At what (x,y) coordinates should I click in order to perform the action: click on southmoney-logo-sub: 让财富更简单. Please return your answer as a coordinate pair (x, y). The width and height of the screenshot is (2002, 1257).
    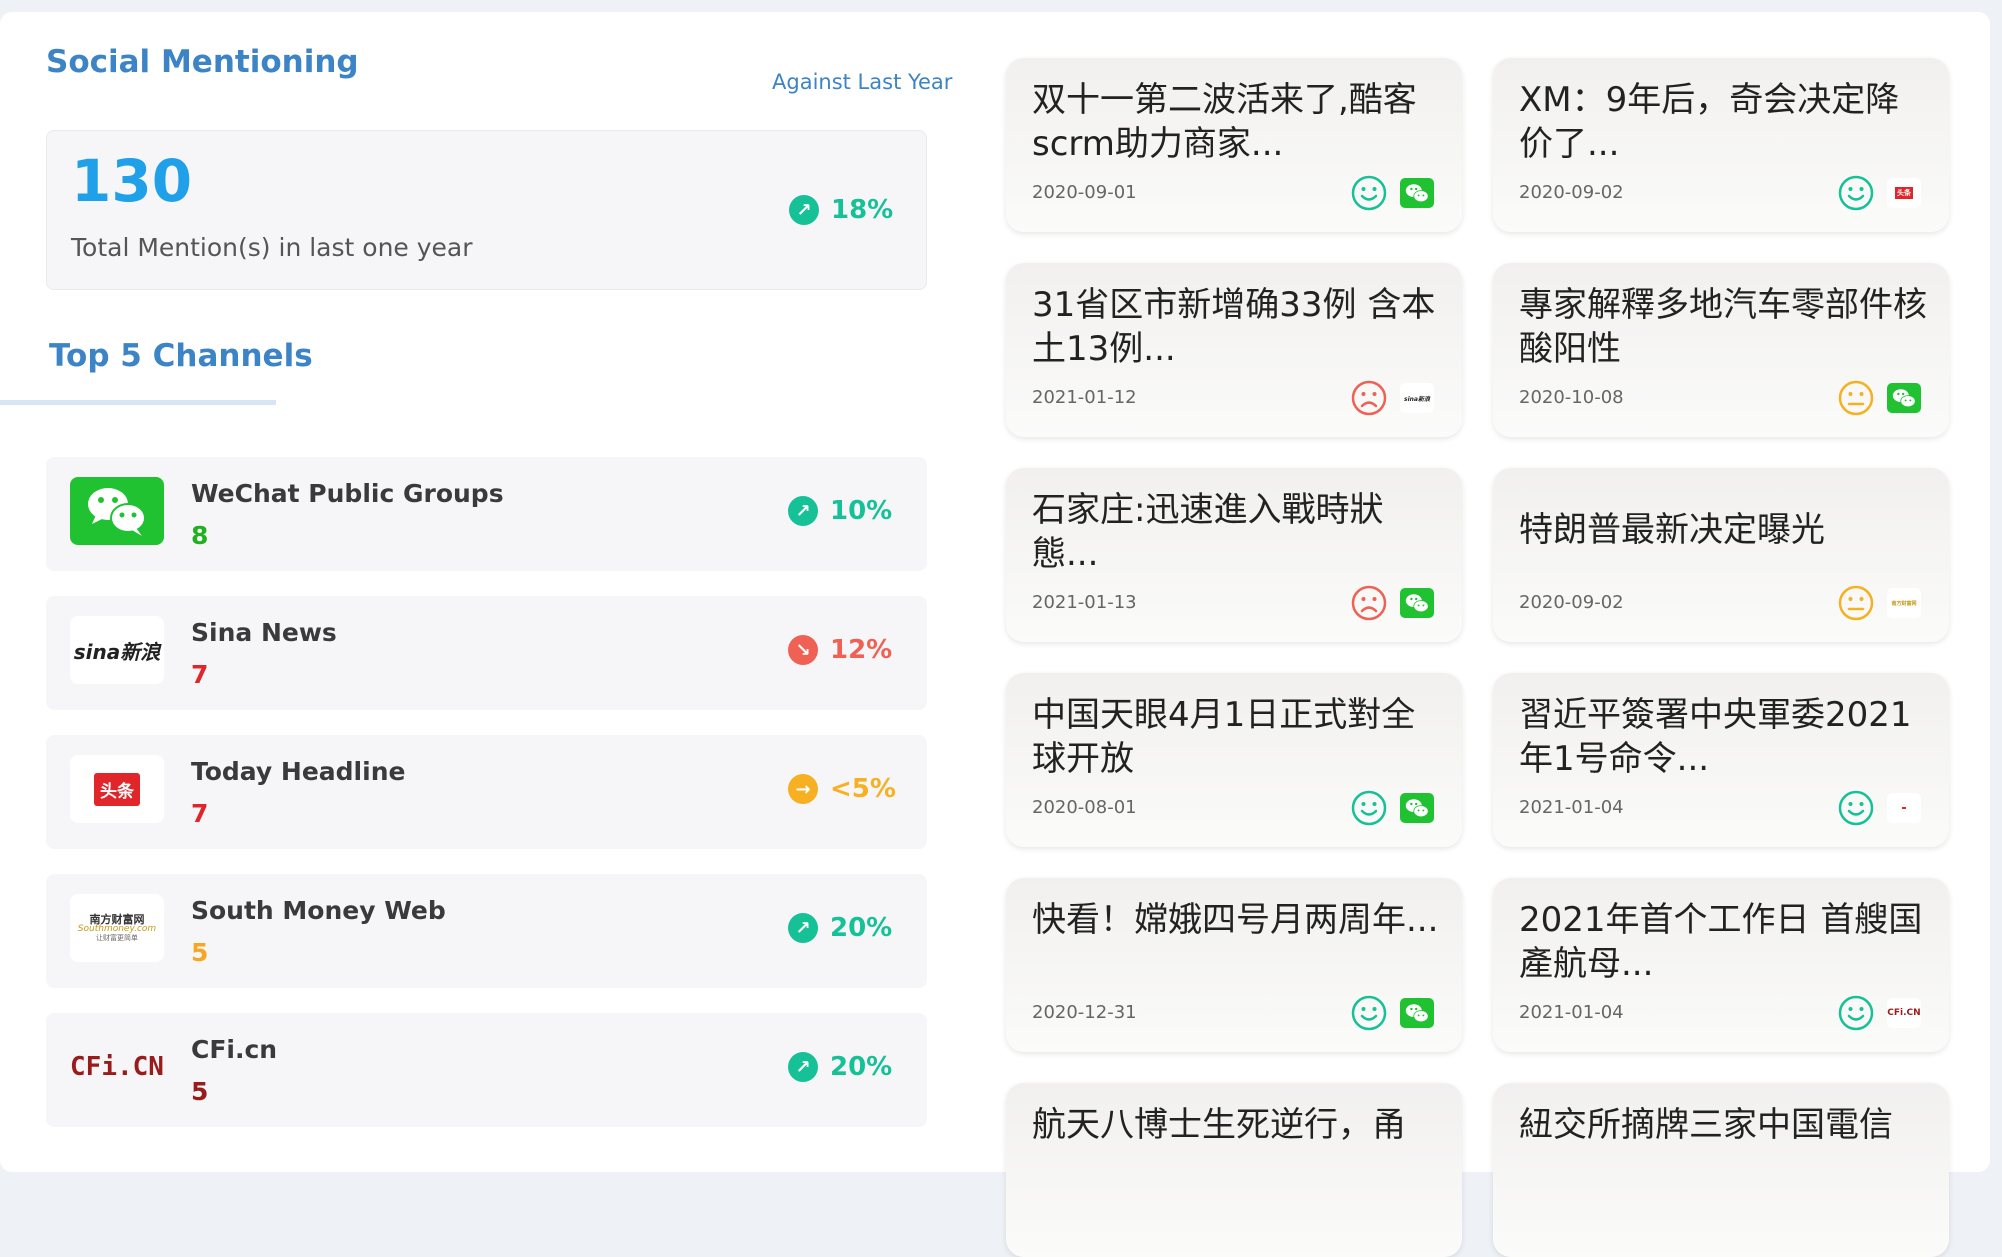
    Looking at the image, I should click on (116, 937).